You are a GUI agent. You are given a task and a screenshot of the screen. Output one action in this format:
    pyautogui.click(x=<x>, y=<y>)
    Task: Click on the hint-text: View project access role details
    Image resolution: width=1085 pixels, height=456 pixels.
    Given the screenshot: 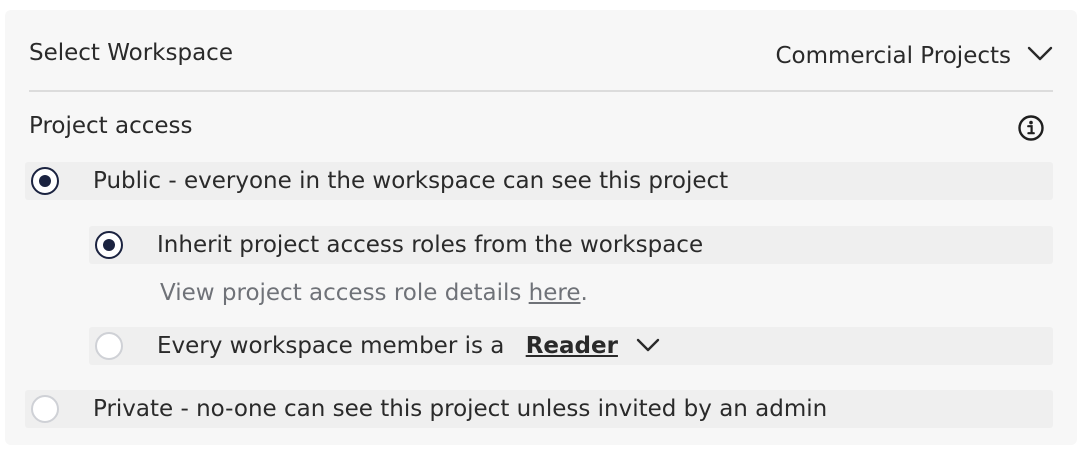 What is the action you would take?
    pyautogui.click(x=344, y=293)
    